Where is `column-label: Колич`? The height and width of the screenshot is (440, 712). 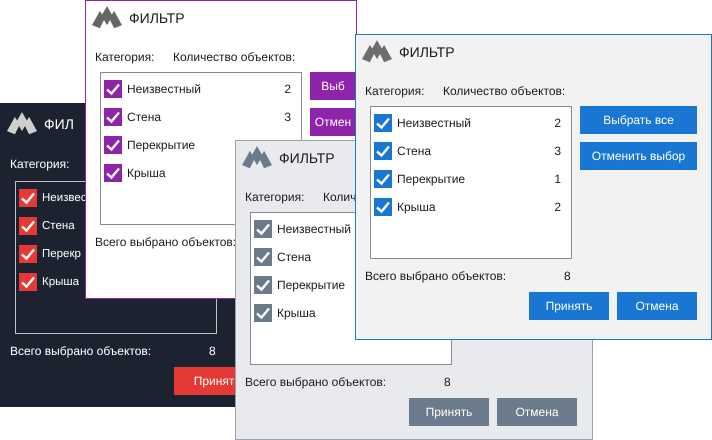
column-label: Колич is located at coordinates (339, 197).